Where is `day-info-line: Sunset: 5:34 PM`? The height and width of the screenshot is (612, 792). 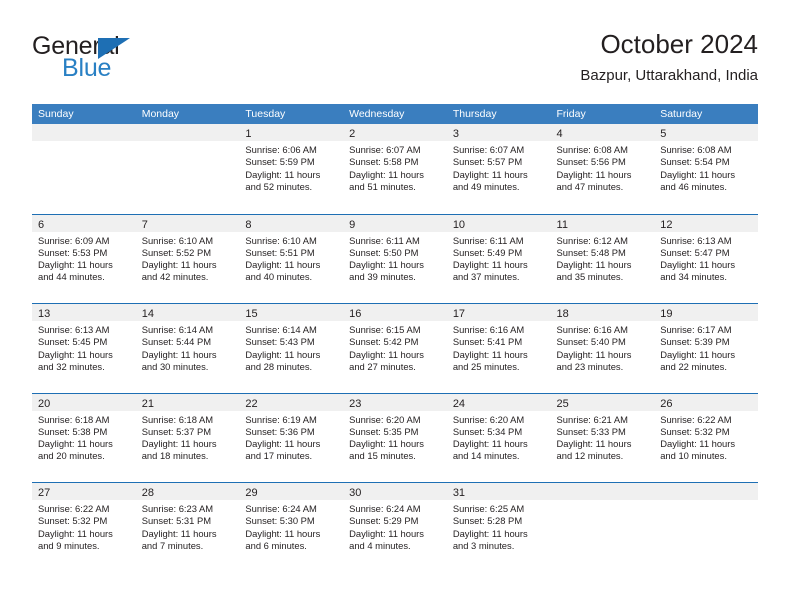 day-info-line: Sunset: 5:34 PM is located at coordinates (487, 431).